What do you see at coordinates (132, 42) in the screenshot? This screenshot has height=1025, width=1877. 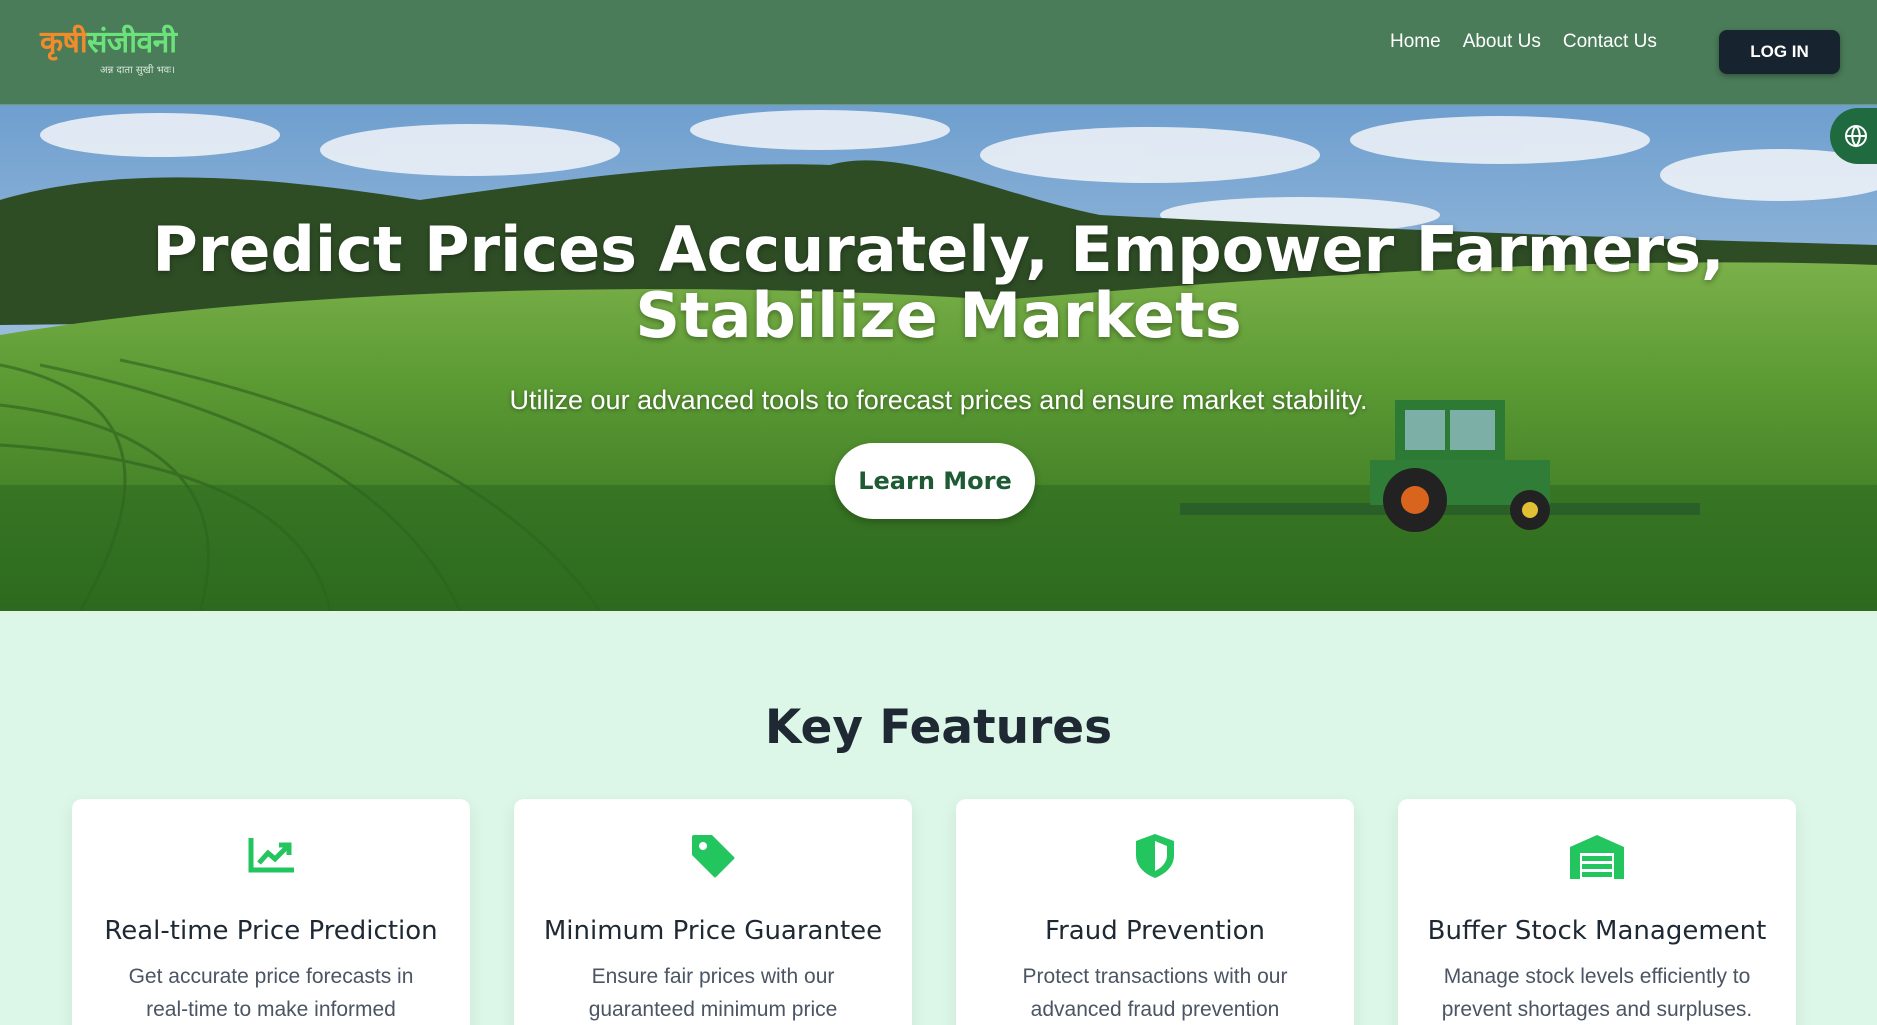 I see `logo-title-part2: संजीवनी` at bounding box center [132, 42].